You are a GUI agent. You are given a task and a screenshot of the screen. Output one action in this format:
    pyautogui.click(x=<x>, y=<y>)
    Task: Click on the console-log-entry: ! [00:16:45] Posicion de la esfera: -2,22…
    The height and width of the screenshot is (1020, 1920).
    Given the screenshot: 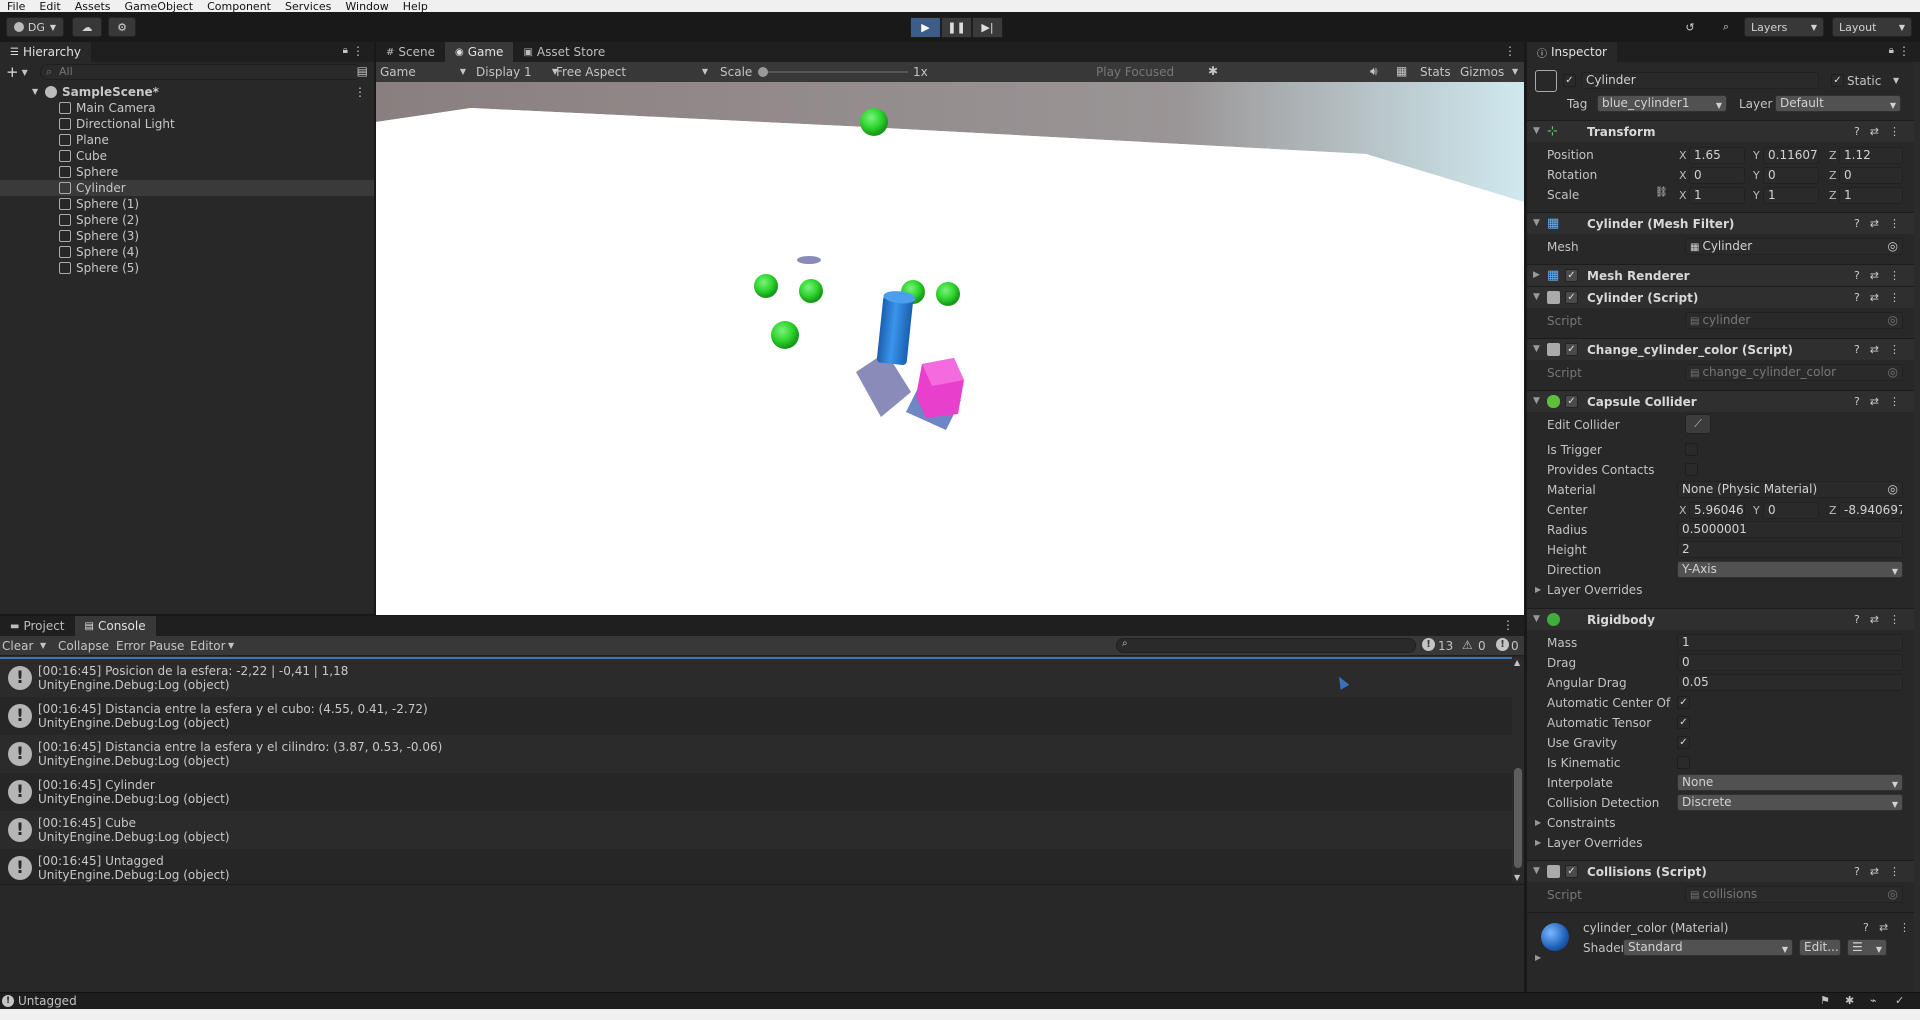 What is the action you would take?
    pyautogui.click(x=756, y=678)
    